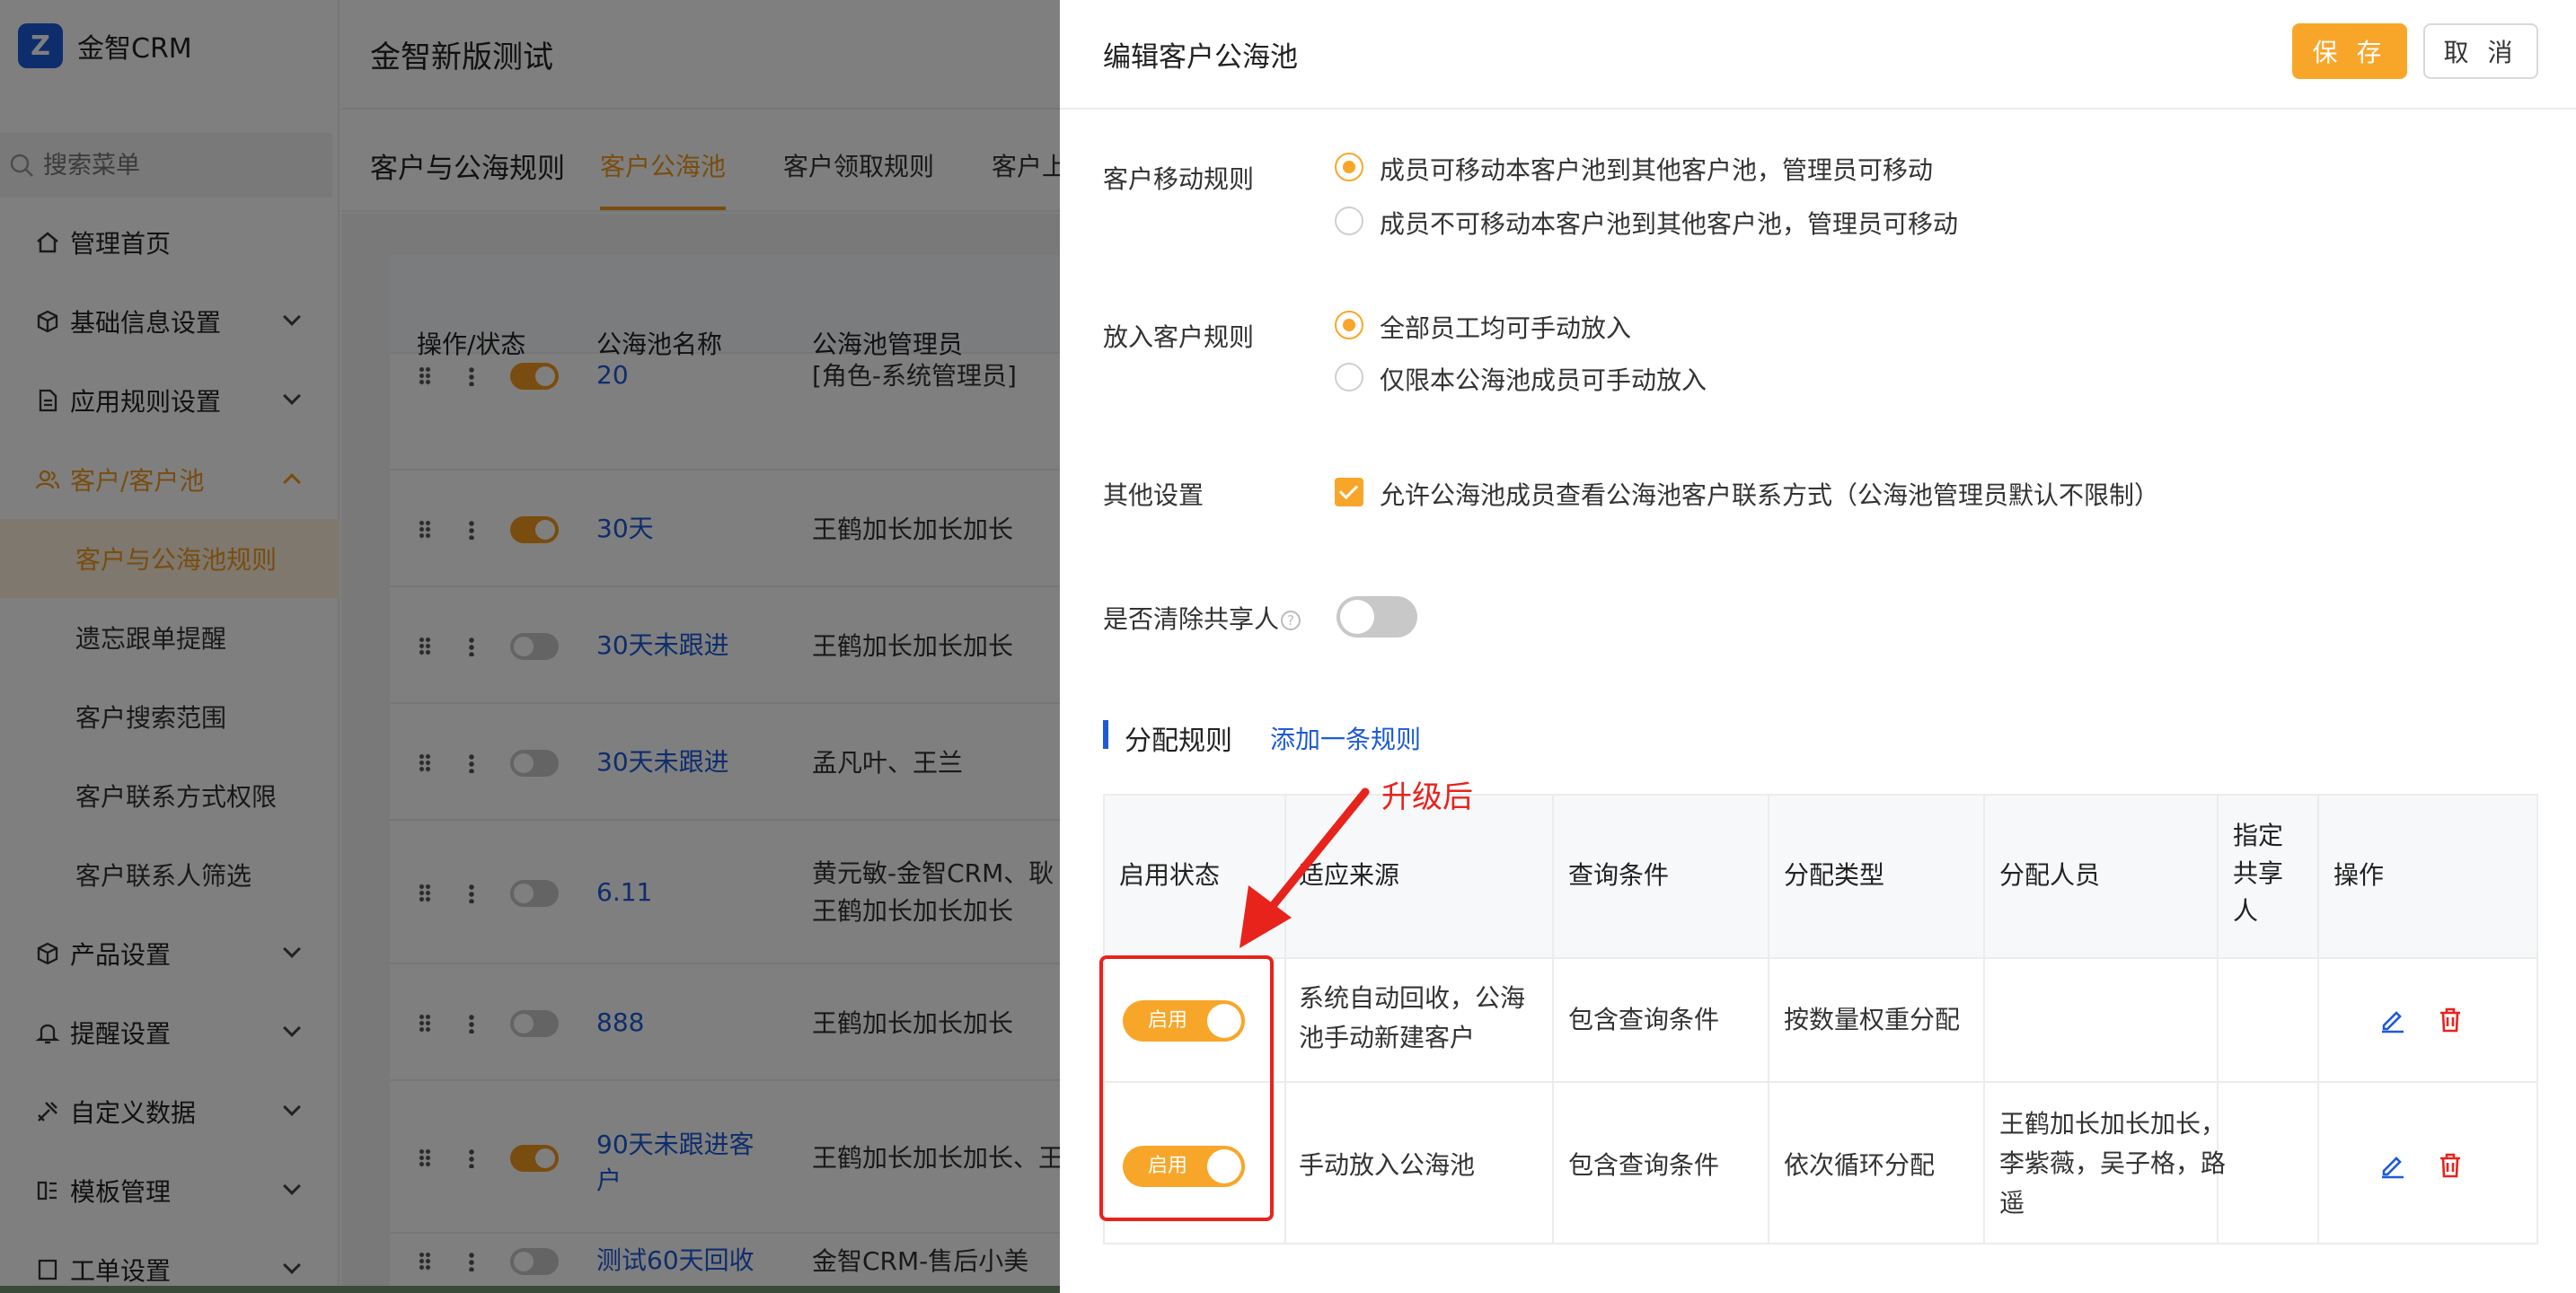 The height and width of the screenshot is (1293, 2576). I want to click on add-rule-link: 添加一条规则, so click(1345, 738).